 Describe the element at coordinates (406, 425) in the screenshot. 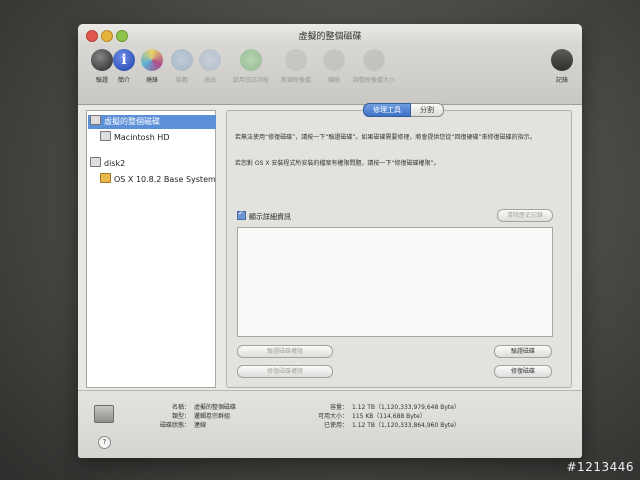

I see `info-value: 1.12 TB（1,120,333,864,960 Byte）` at that location.